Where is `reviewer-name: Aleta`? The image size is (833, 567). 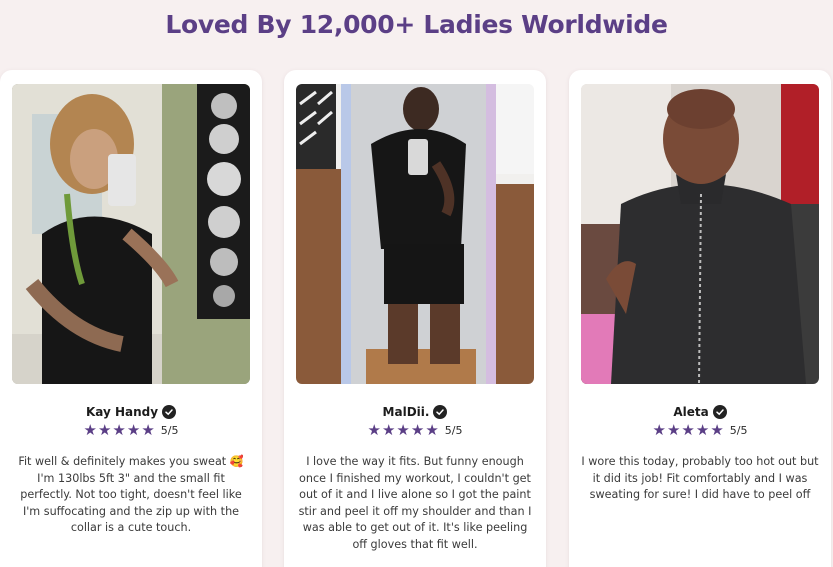 reviewer-name: Aleta is located at coordinates (691, 412).